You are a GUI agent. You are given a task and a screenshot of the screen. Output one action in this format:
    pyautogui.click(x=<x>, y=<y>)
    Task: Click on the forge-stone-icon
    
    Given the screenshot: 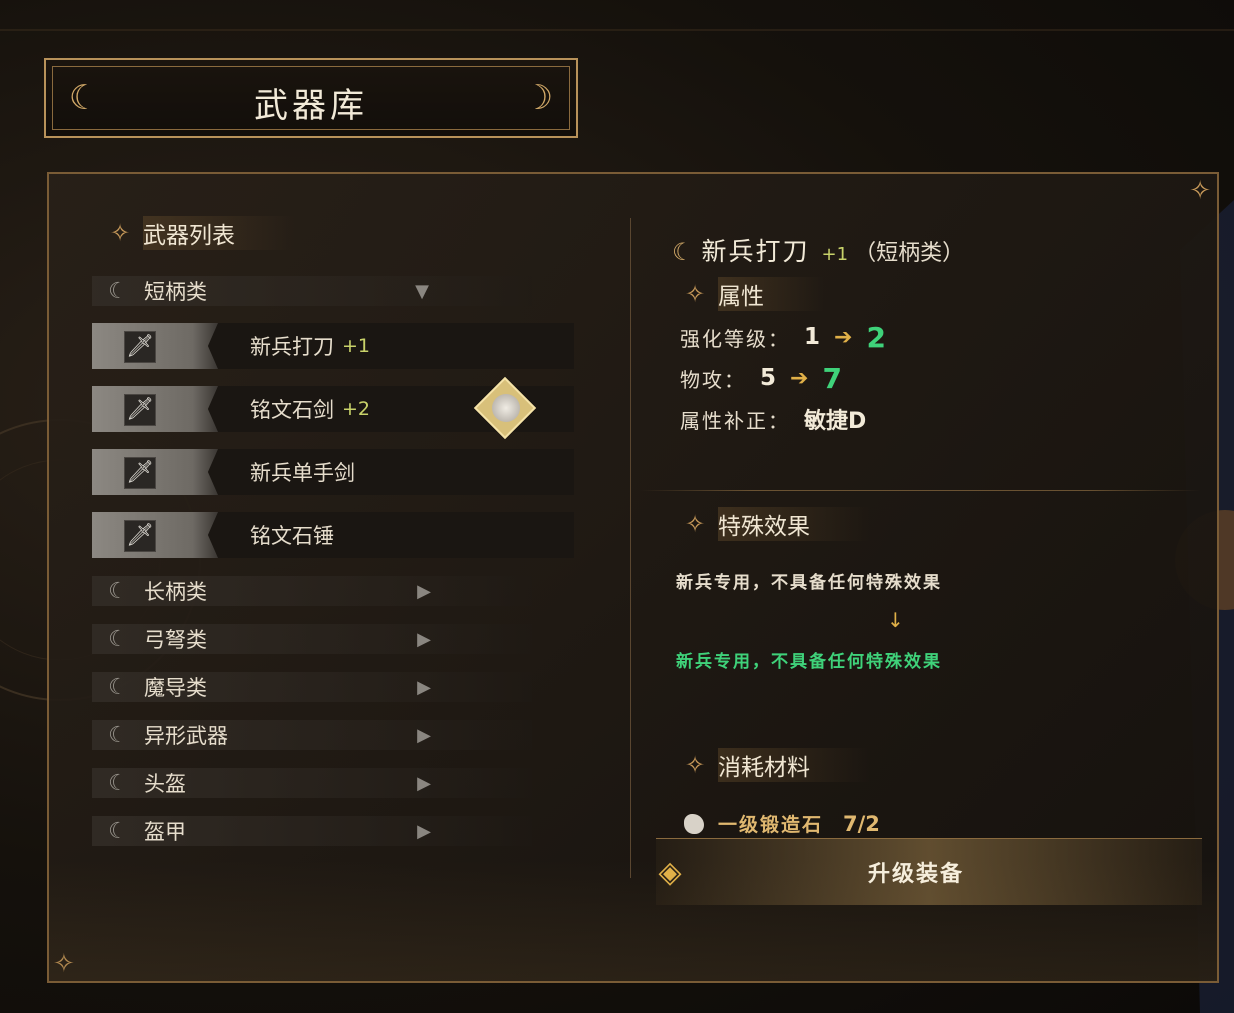 What is the action you would take?
    pyautogui.click(x=694, y=823)
    